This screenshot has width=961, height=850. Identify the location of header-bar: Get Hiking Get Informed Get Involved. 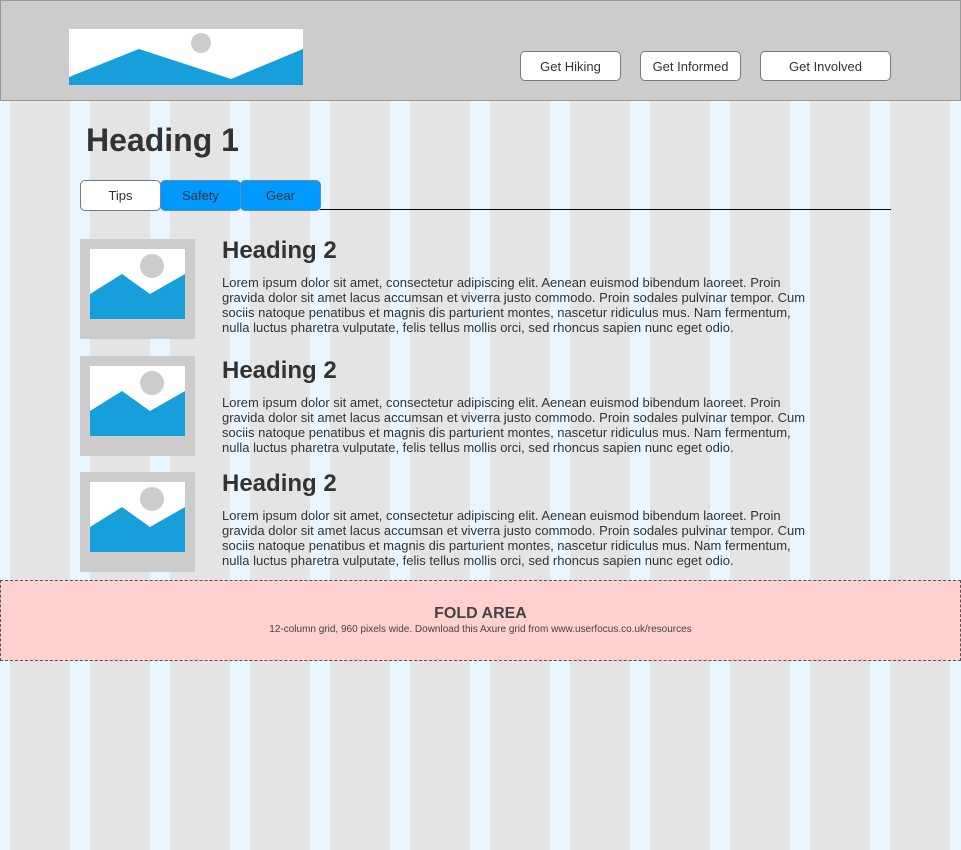
(480, 50).